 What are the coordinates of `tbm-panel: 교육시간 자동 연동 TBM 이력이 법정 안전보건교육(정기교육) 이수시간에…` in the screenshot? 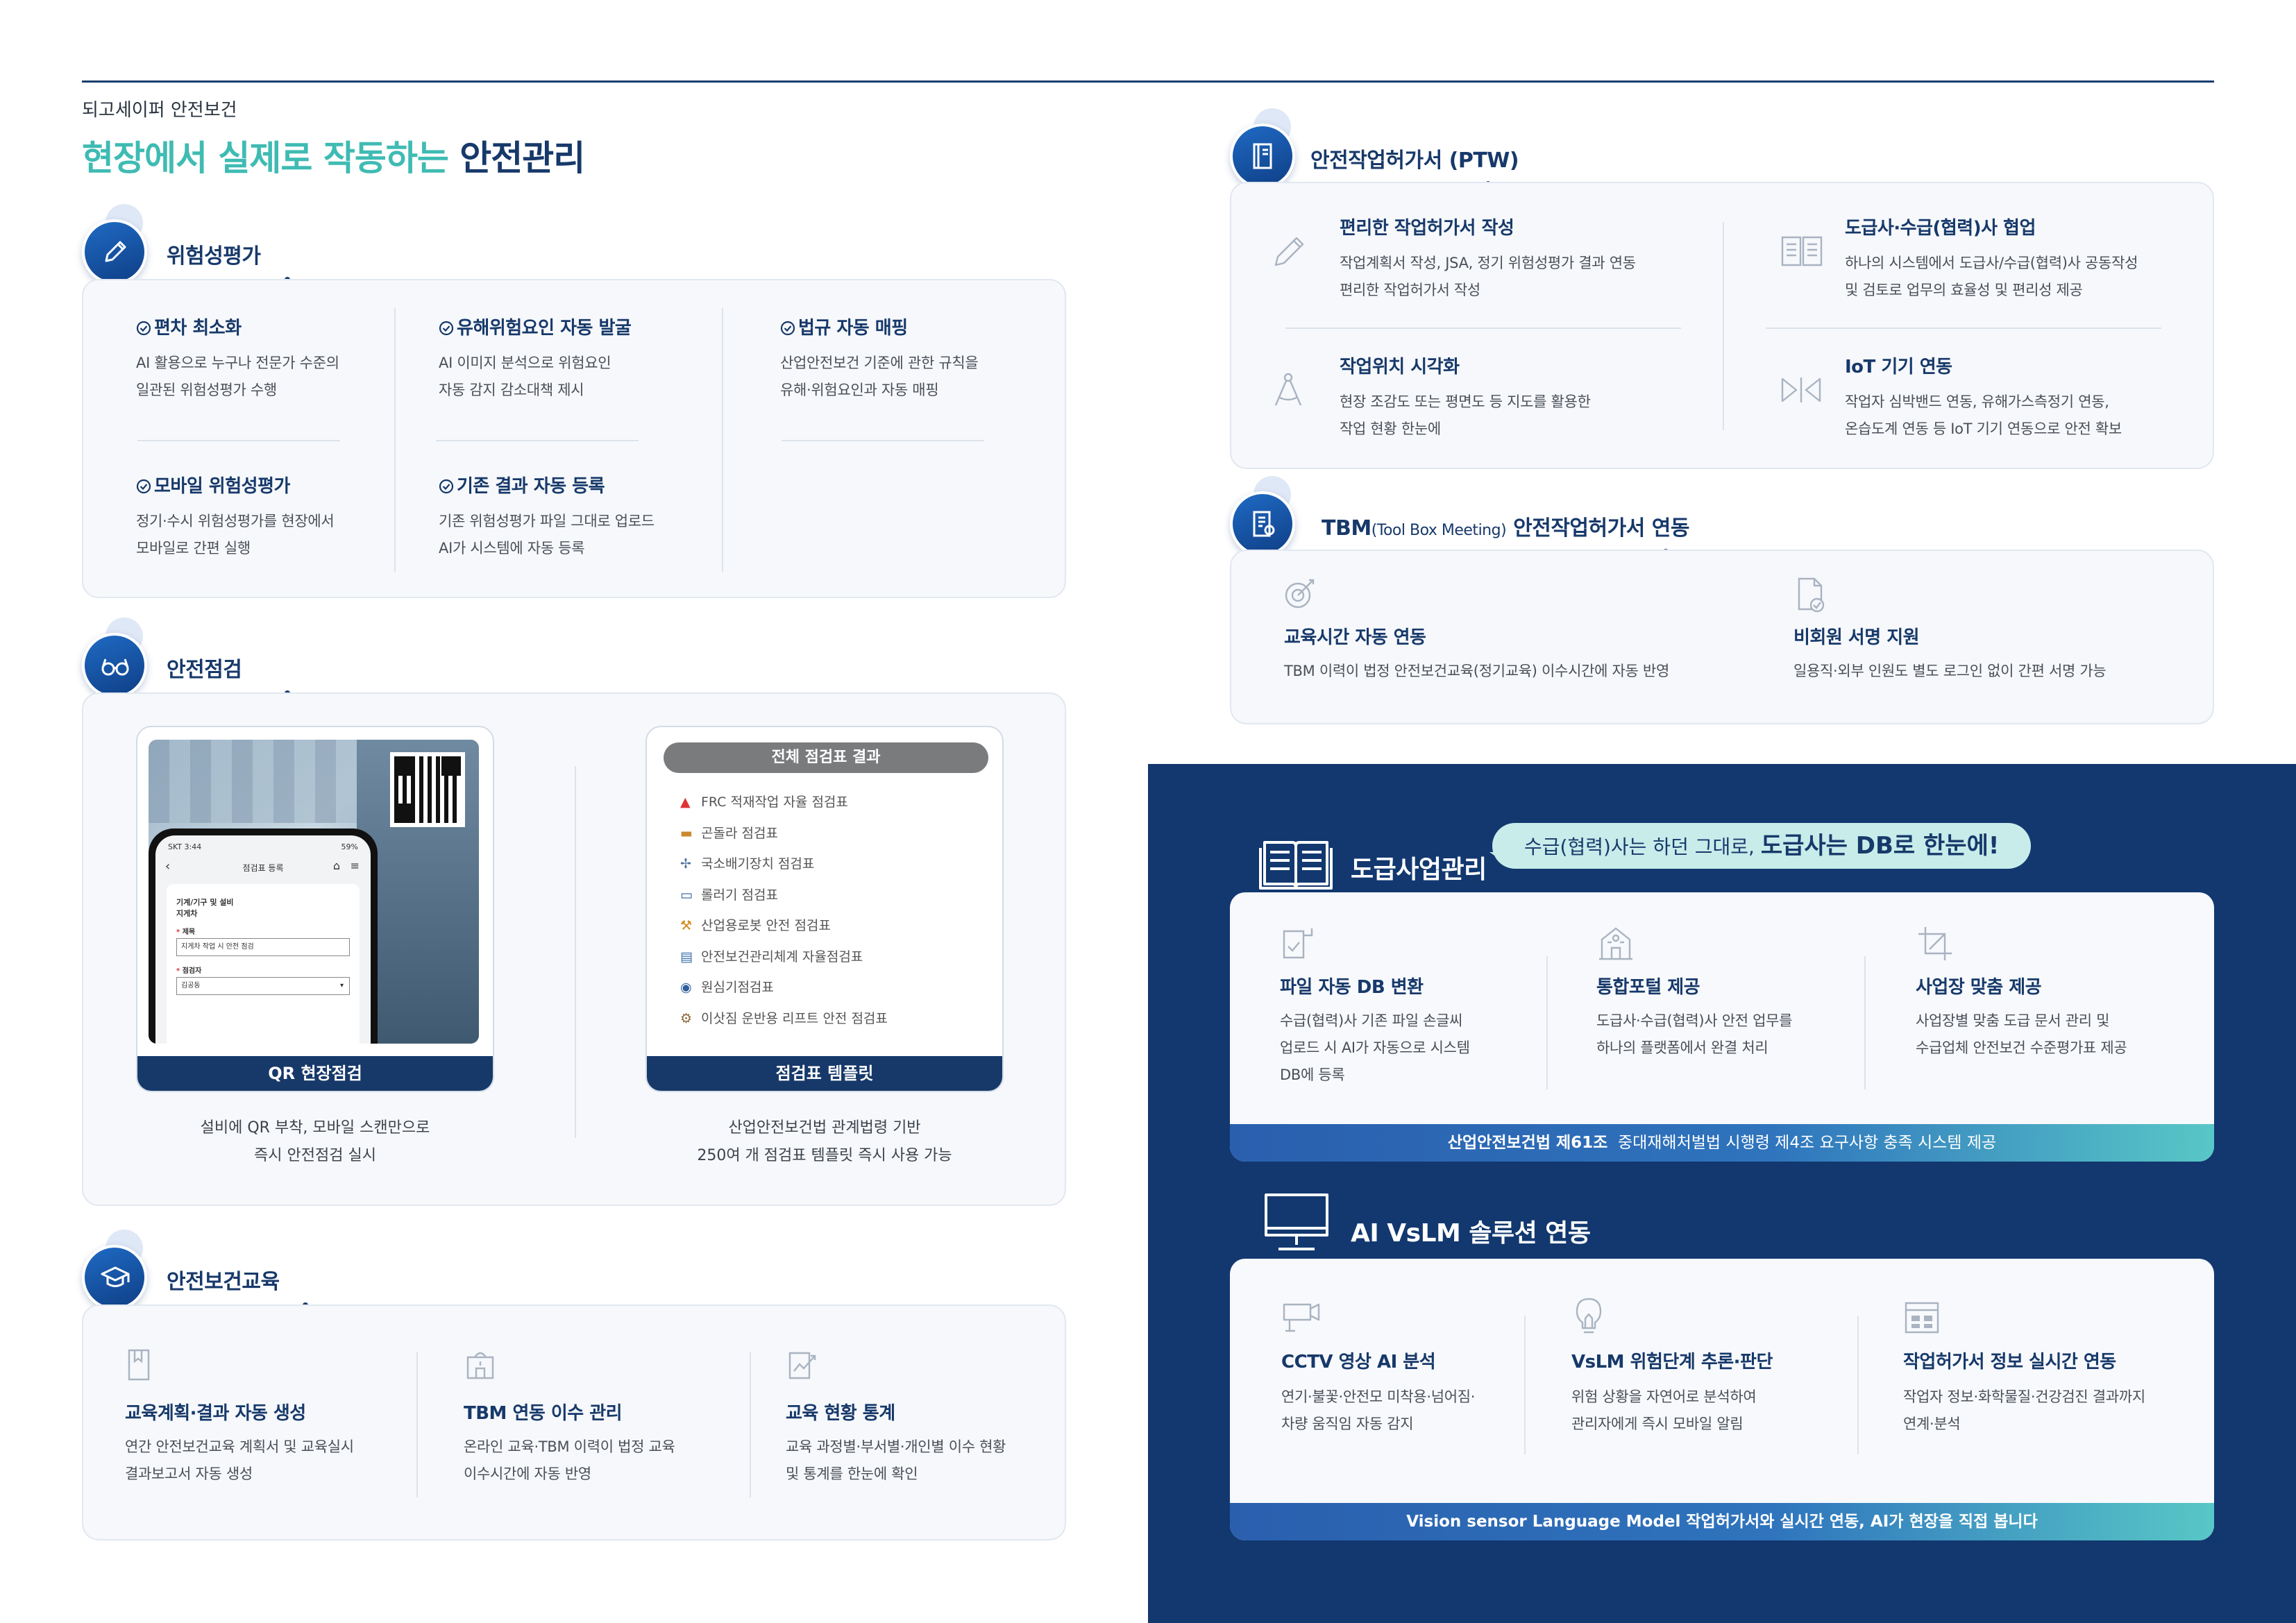 It's located at (1722, 637).